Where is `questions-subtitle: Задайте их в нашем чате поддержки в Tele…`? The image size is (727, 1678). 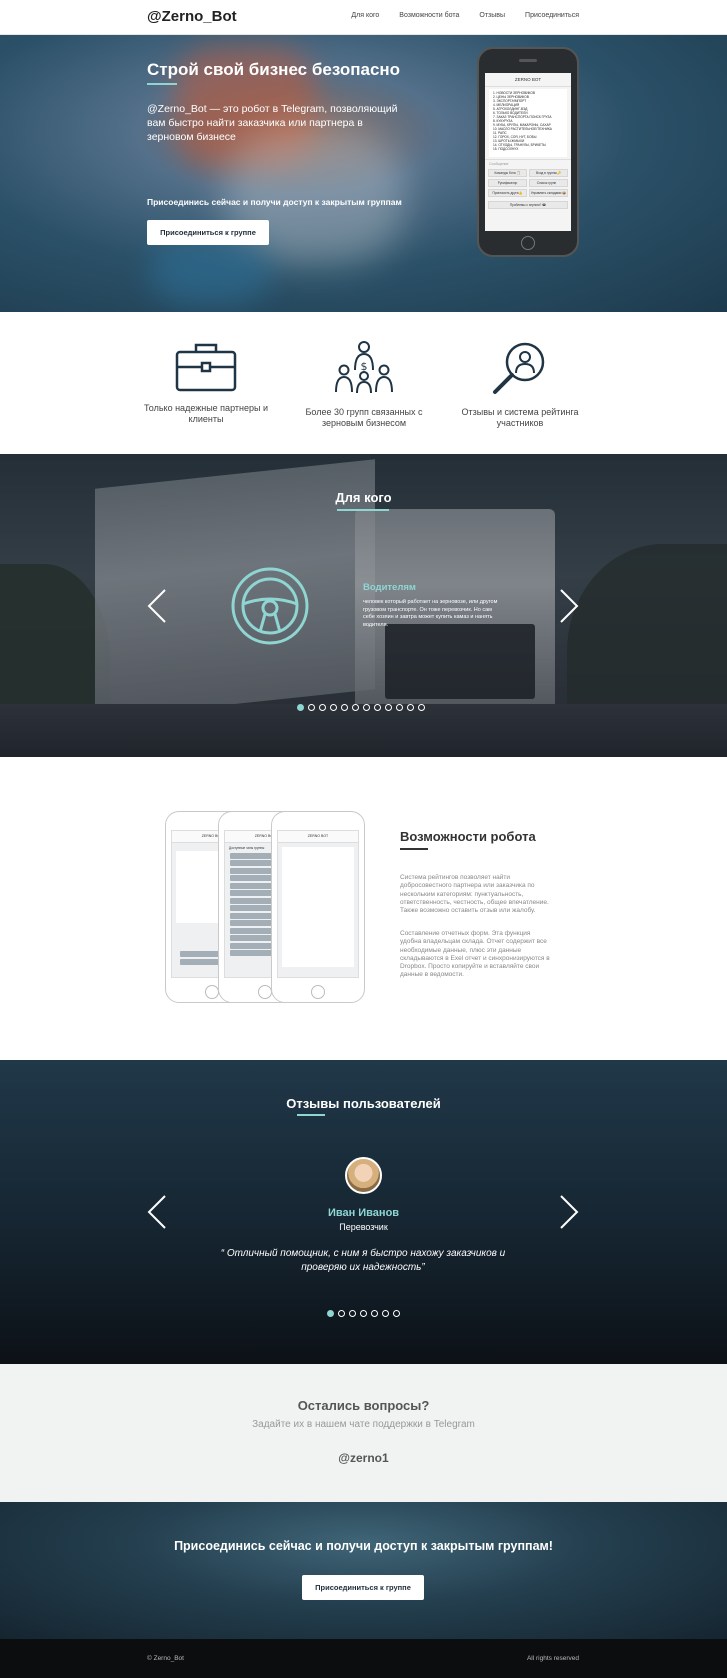 questions-subtitle: Задайте их в нашем чате поддержки в Tele… is located at coordinates (363, 1424).